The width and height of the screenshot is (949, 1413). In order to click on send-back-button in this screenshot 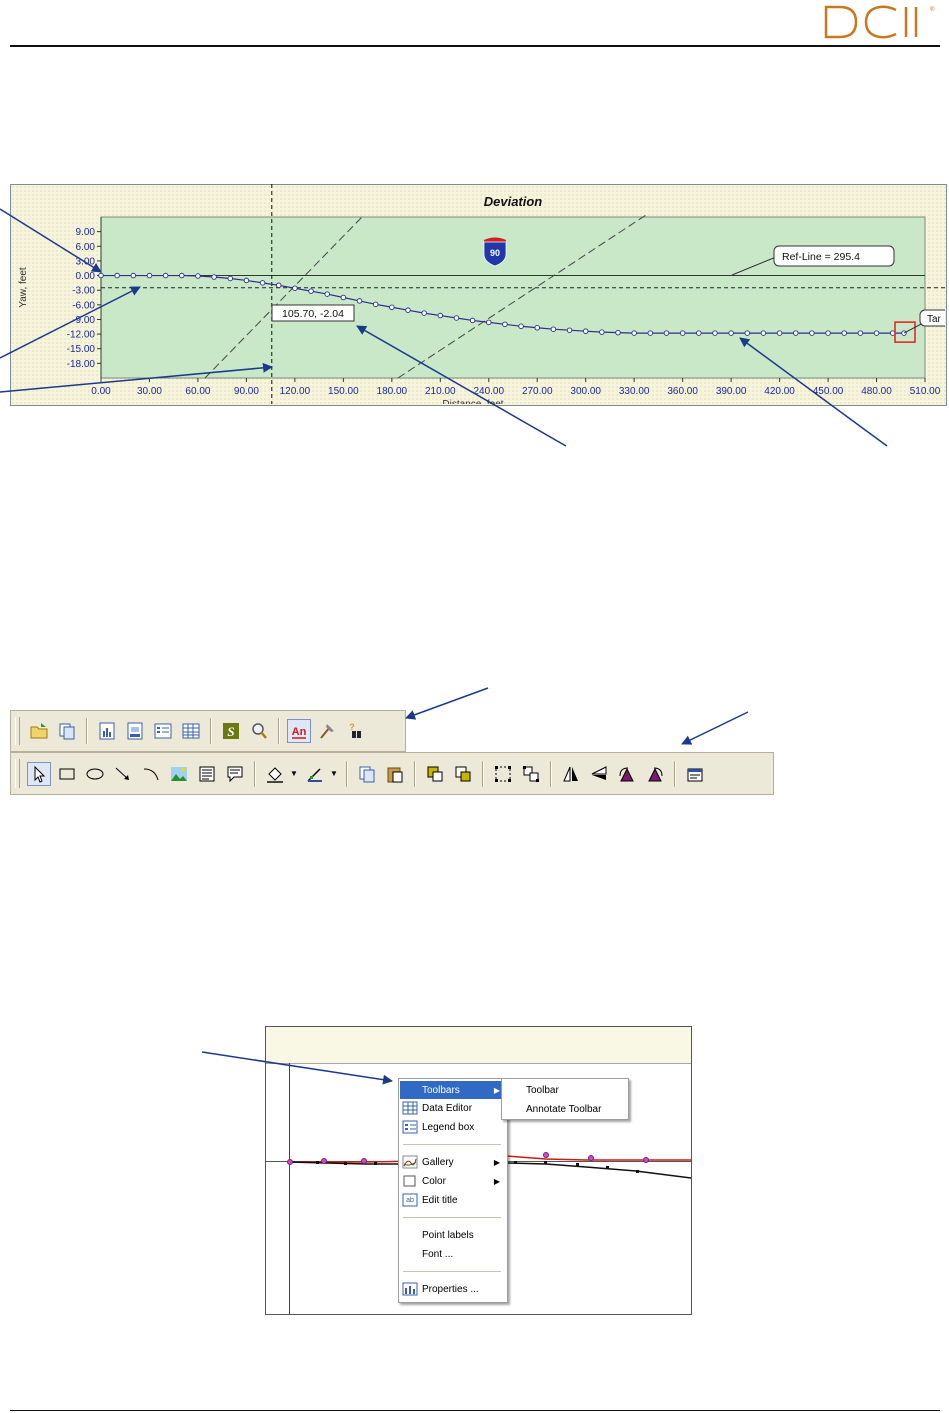, I will do `click(463, 774)`.